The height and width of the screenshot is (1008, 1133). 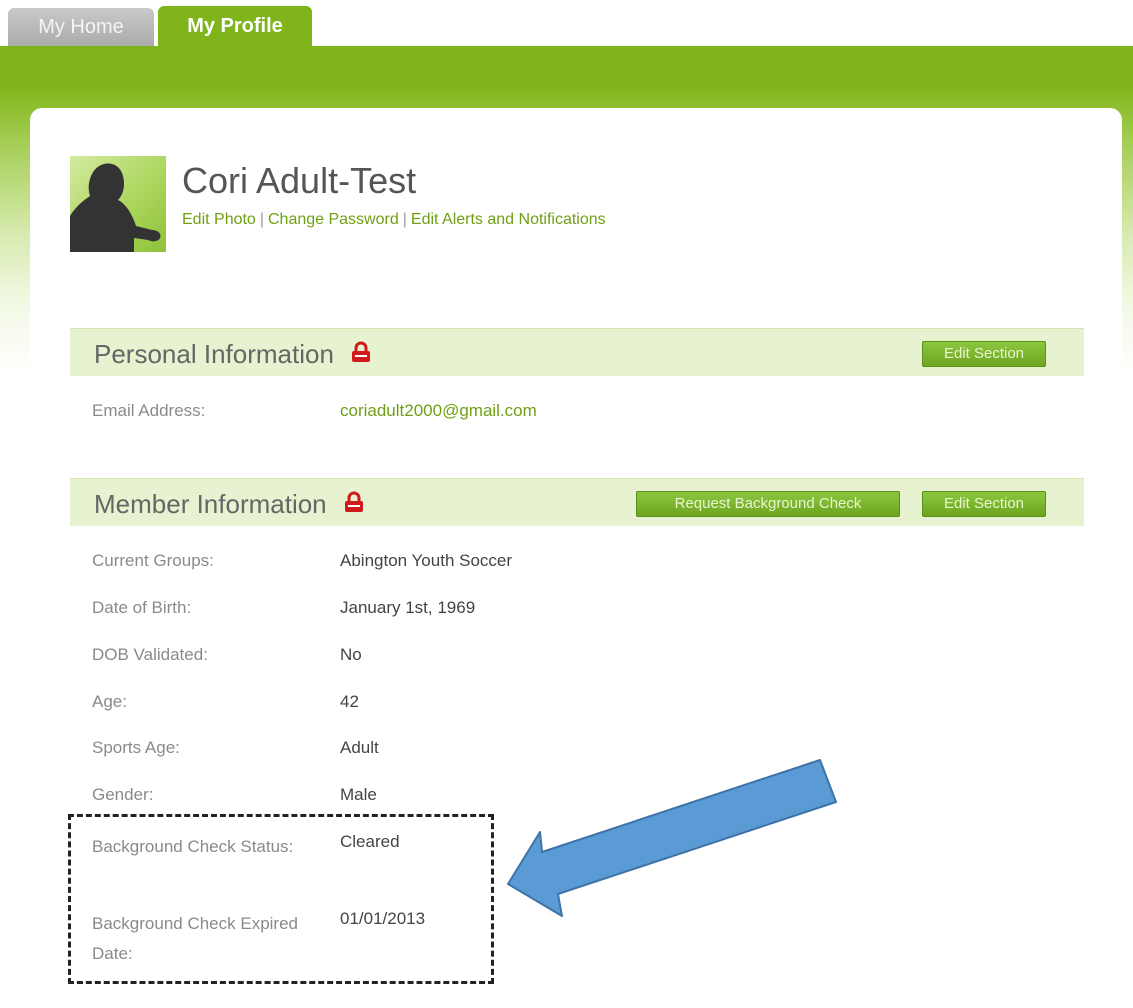 What do you see at coordinates (768, 504) in the screenshot?
I see `request-background-check-button: Request Background Check` at bounding box center [768, 504].